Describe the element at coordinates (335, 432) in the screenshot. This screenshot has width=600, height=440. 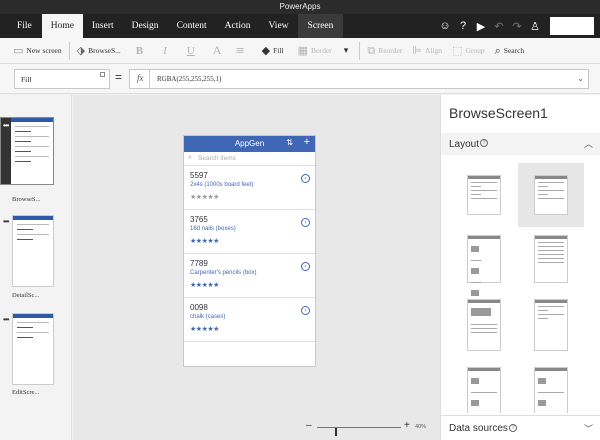
I see `zoom-slider-handle` at that location.